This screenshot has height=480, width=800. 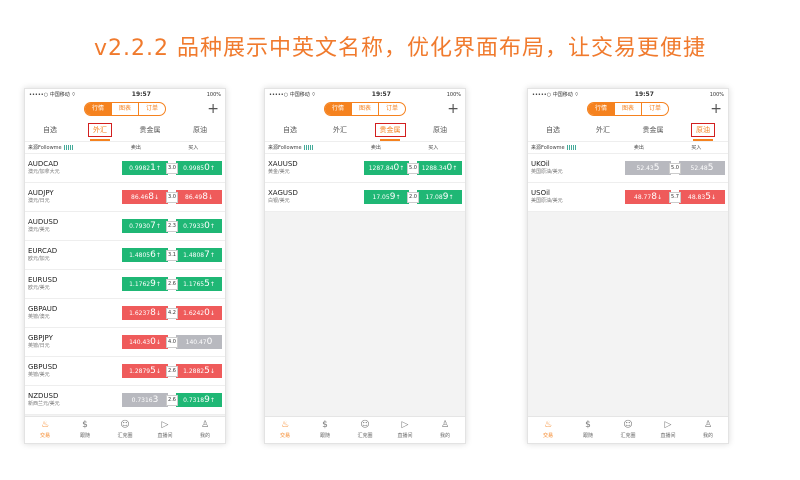 What do you see at coordinates (386, 168) in the screenshot?
I see `sell-button: 1287.84 0 ↑` at bounding box center [386, 168].